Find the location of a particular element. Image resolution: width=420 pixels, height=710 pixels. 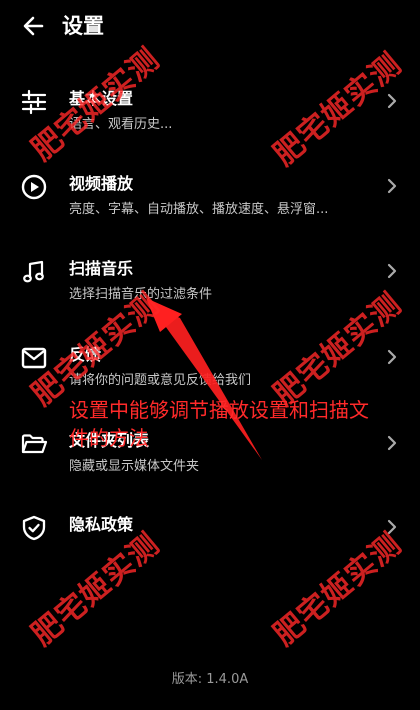

settings-item-feedback: 反馈 请将你的问题或意见反馈给我们 is located at coordinates (210, 369).